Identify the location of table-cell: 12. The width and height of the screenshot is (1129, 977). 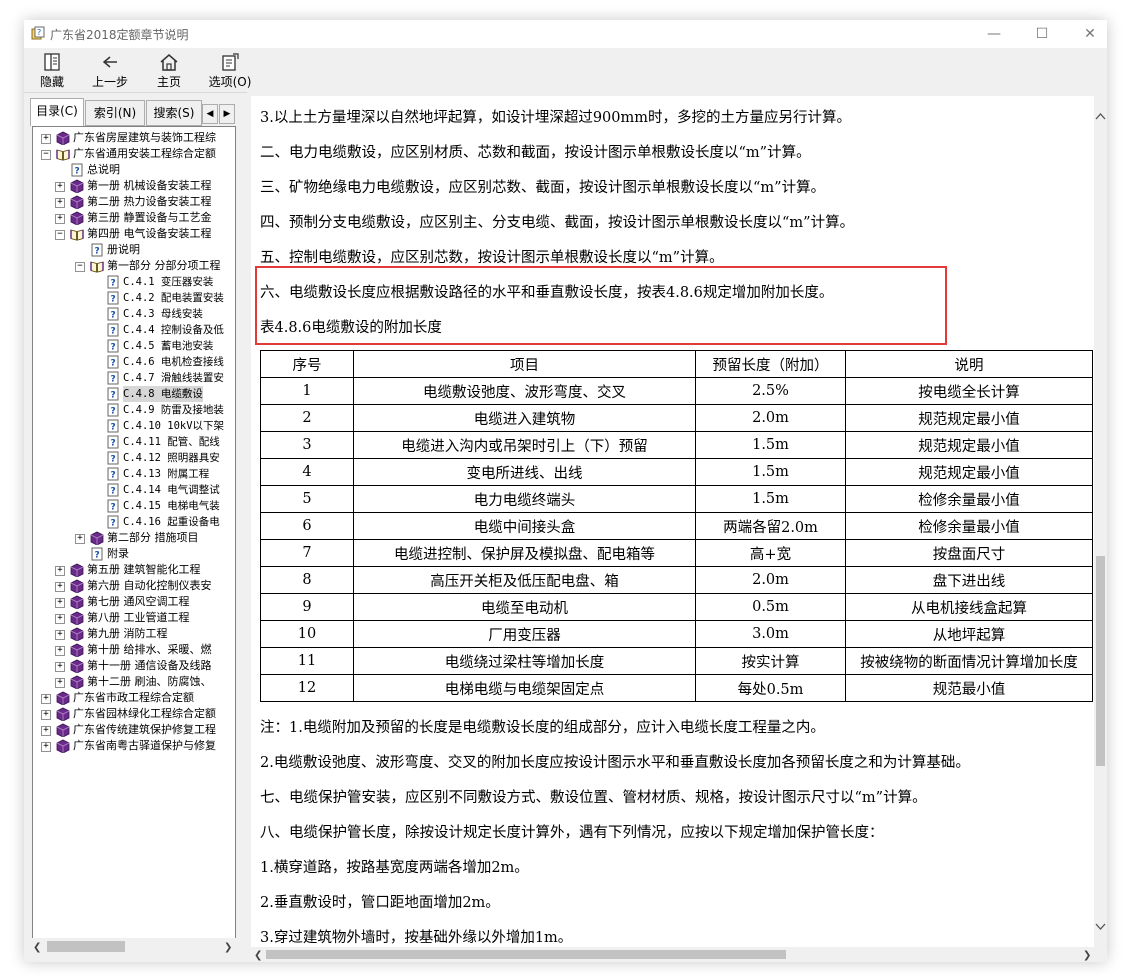
(307, 688).